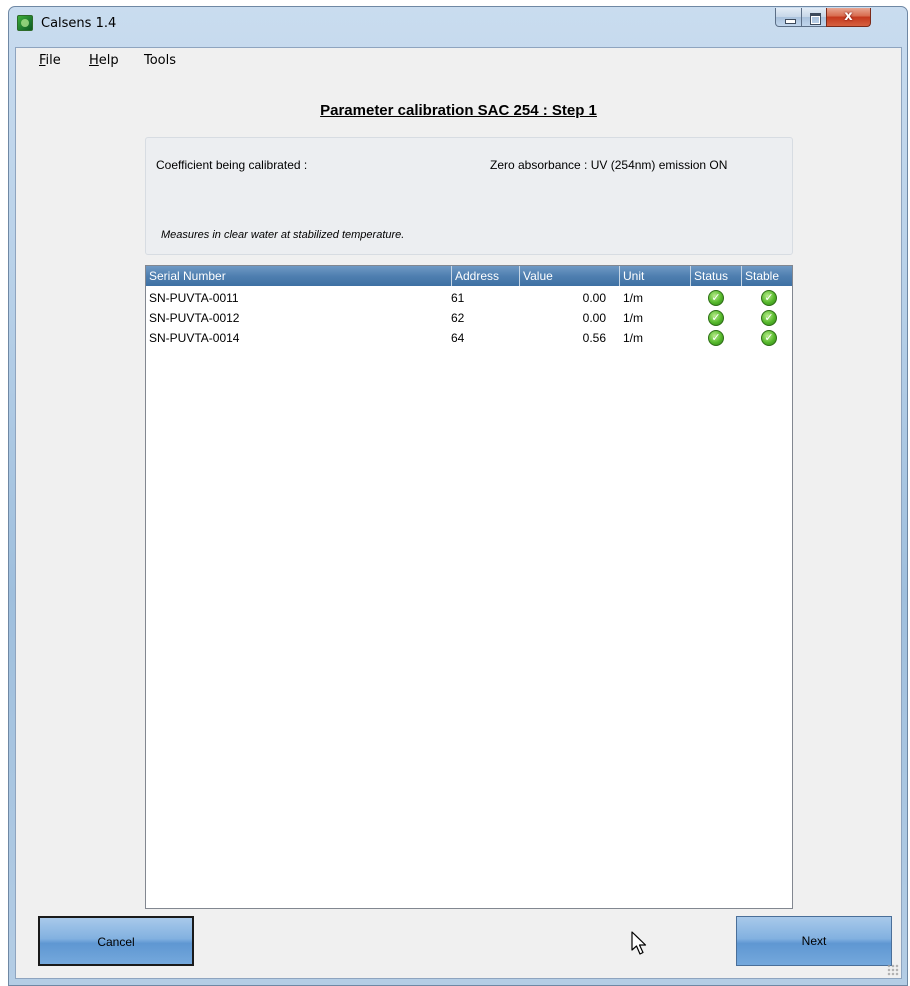 The width and height of the screenshot is (910, 986). What do you see at coordinates (458, 110) in the screenshot?
I see `page-title: Parameter calibration SAC 254 : Step 1` at bounding box center [458, 110].